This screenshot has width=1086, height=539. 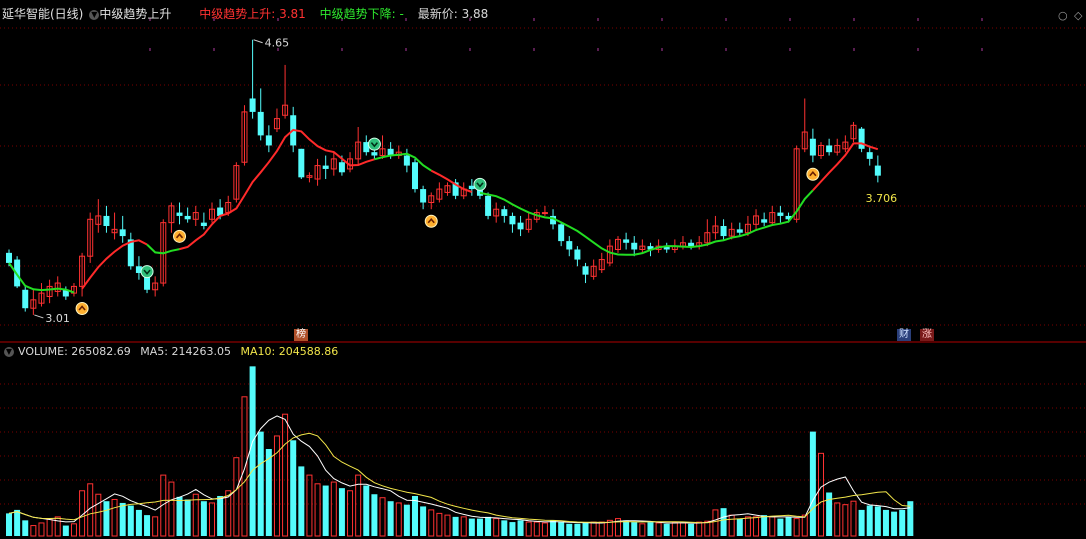 What do you see at coordinates (94, 14) in the screenshot?
I see `indicator-dropdown-icon: ▼` at bounding box center [94, 14].